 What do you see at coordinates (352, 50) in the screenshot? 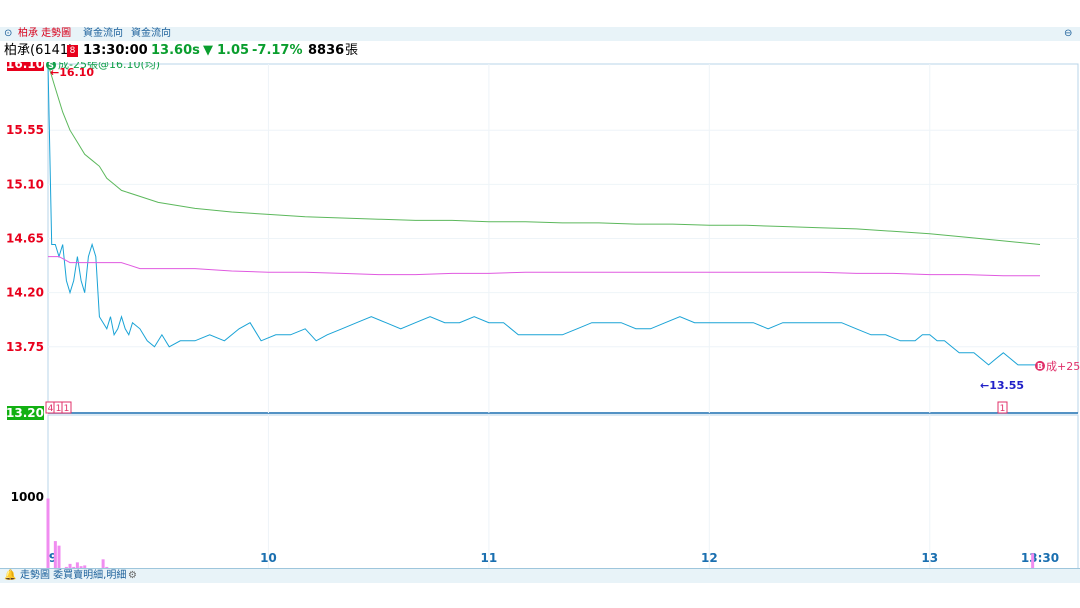
I see `volume-unit: 張` at bounding box center [352, 50].